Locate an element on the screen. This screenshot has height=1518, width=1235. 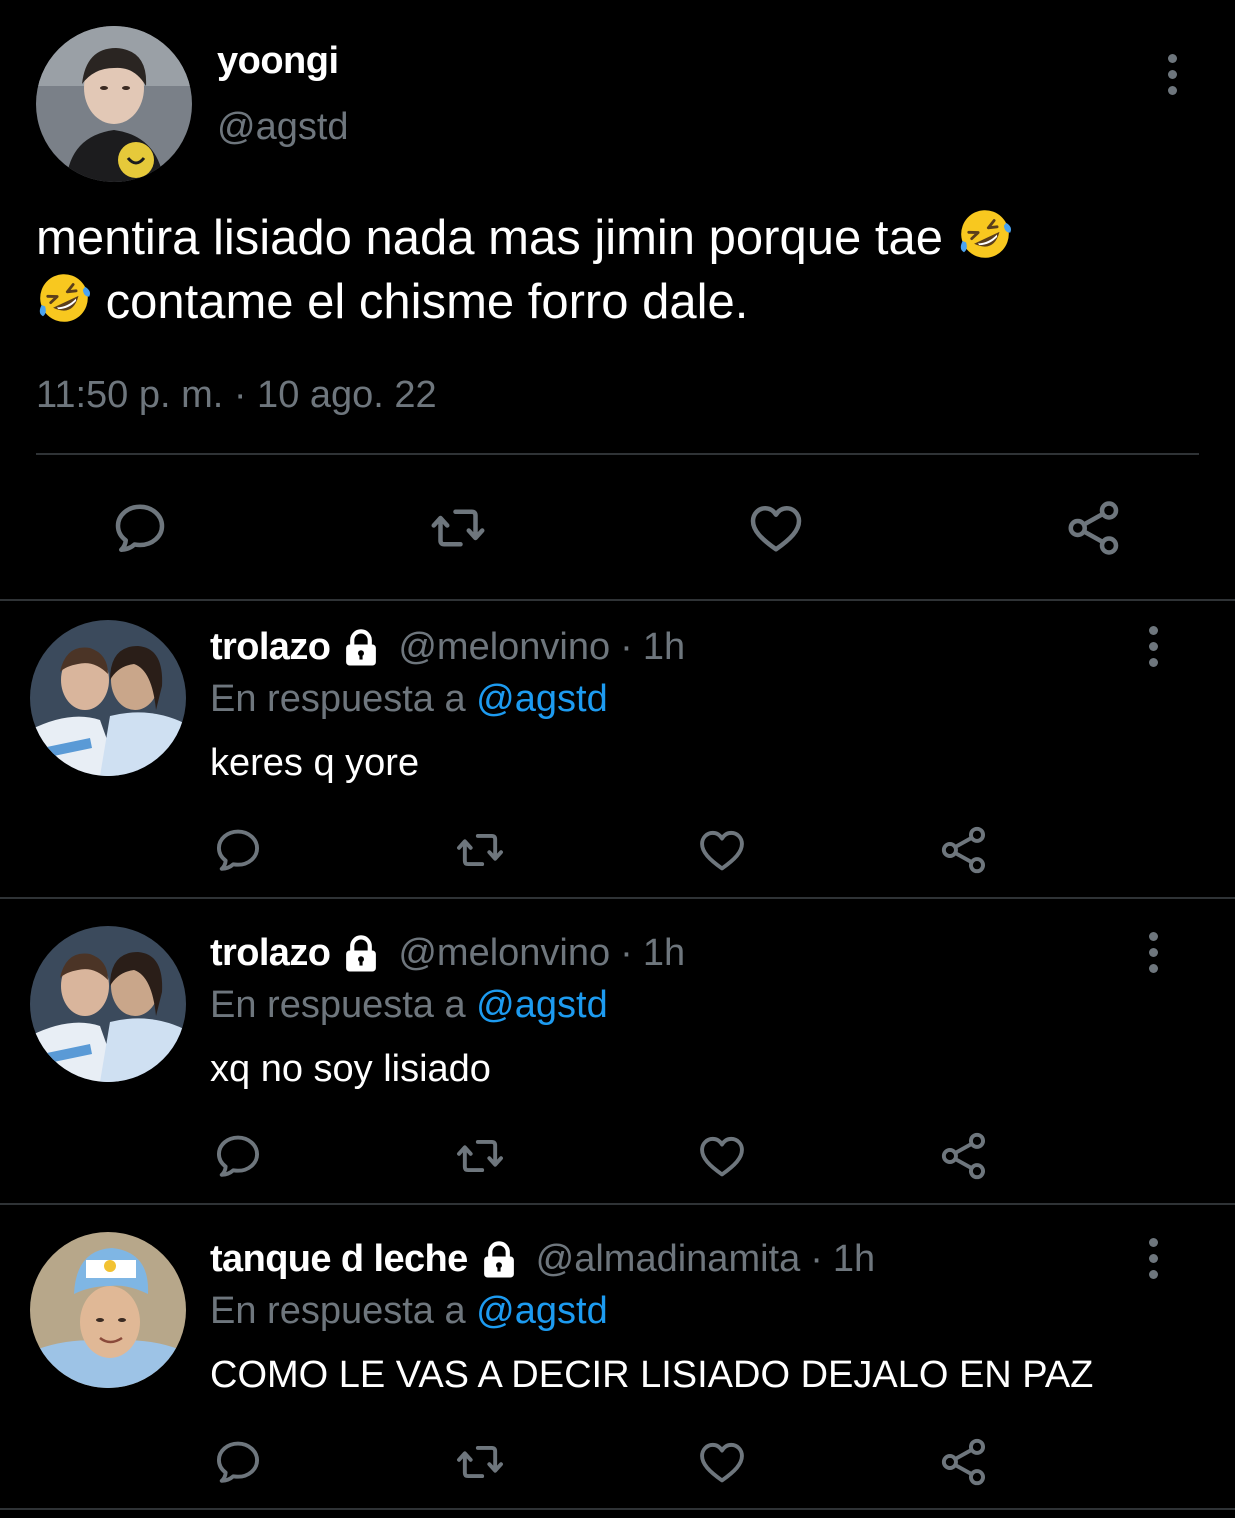
author-handle: @almadinamita is located at coordinates (668, 1259).